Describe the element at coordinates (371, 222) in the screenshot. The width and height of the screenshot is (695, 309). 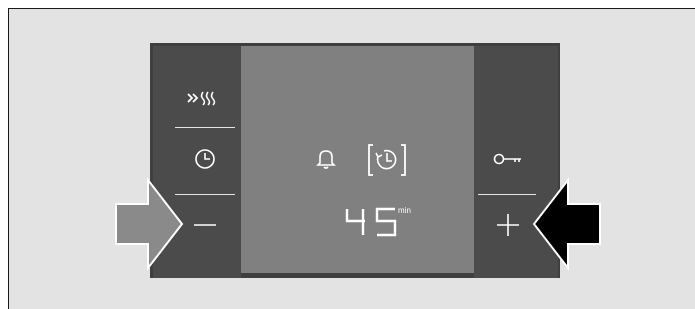
I see `timer-digits` at that location.